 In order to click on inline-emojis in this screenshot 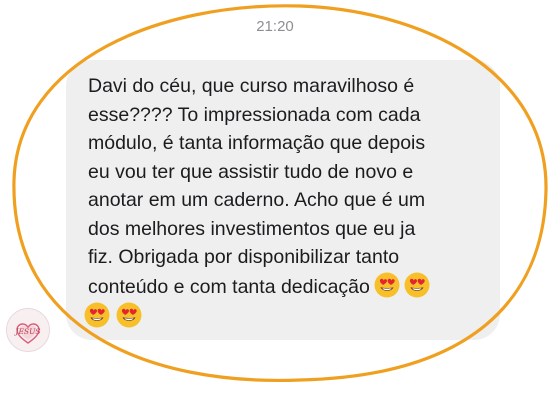, I will do `click(400, 285)`.